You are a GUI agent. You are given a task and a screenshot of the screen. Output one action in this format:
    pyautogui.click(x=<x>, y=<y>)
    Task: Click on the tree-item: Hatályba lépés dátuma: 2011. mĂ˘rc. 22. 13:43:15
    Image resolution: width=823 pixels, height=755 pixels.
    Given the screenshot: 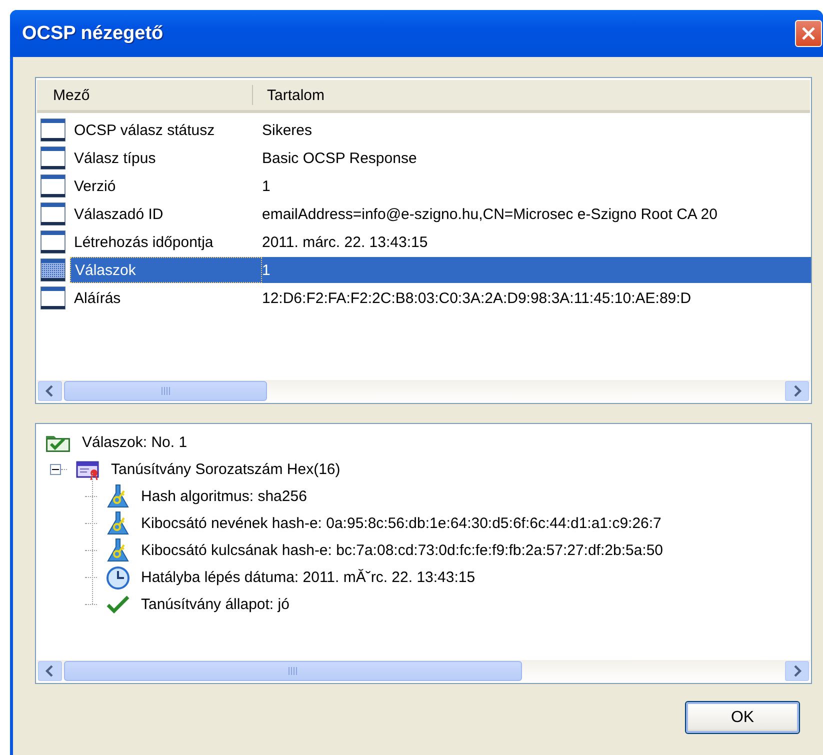 What is the action you would take?
    pyautogui.click(x=308, y=577)
    